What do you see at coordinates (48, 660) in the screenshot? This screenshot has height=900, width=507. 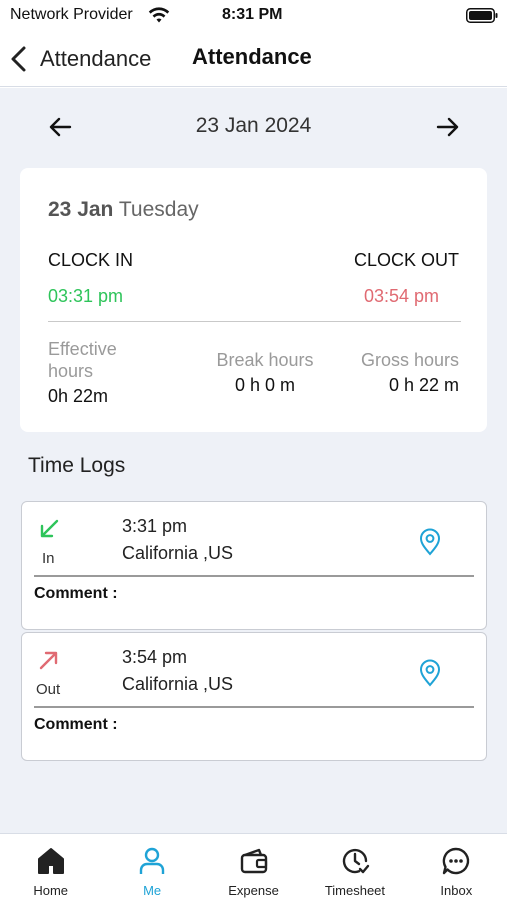 I see `arrow-up-right-icon` at bounding box center [48, 660].